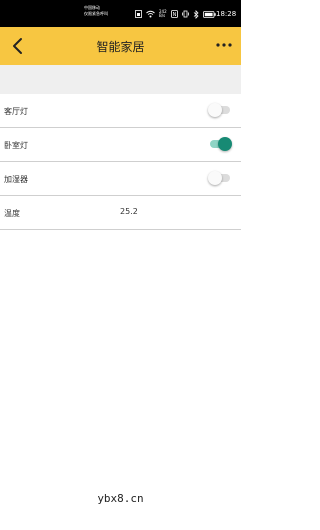 The image size is (320, 530). What do you see at coordinates (16, 179) in the screenshot?
I see `device-label: 加湿器` at bounding box center [16, 179].